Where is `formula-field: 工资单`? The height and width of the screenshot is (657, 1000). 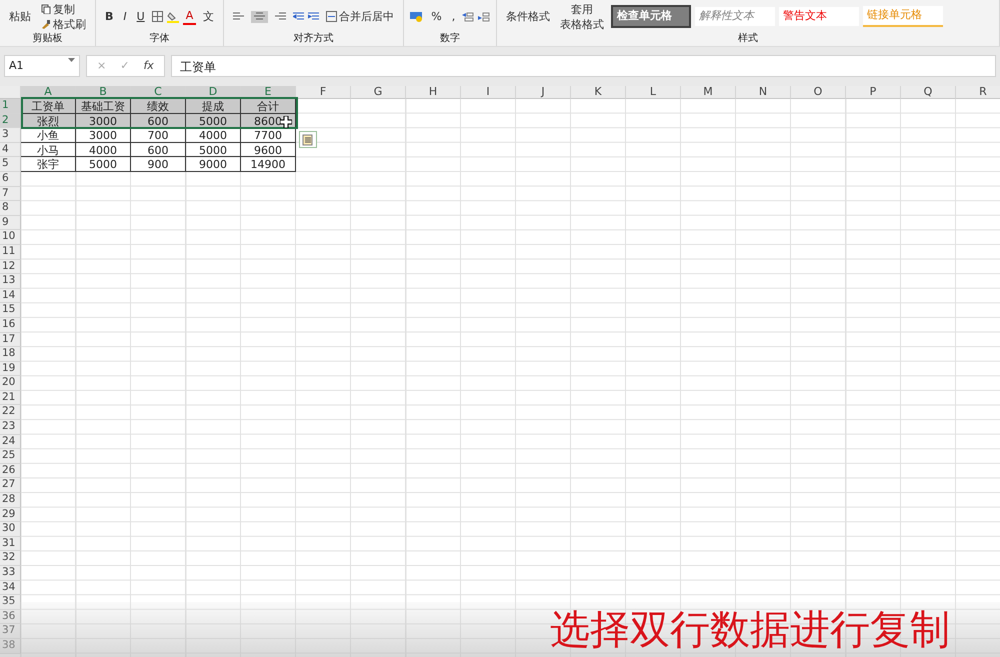
formula-field: 工资单 is located at coordinates (583, 66).